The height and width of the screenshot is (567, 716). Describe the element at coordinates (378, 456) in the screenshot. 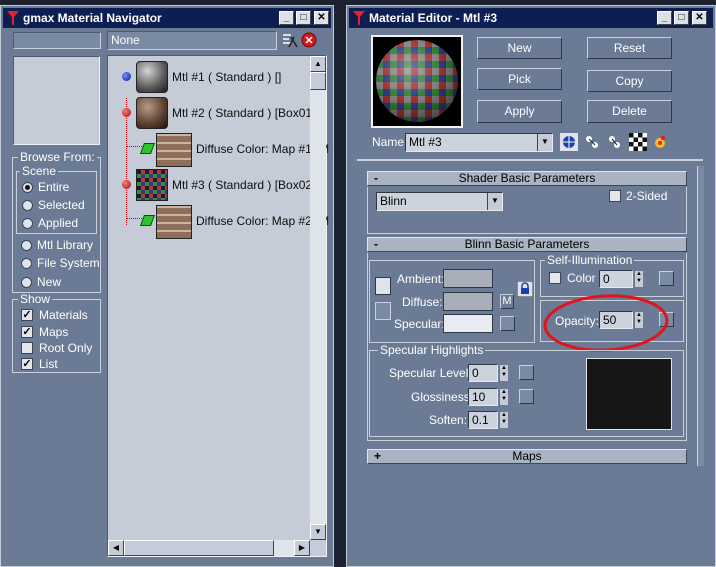

I see `rollout-toggle: +` at that location.